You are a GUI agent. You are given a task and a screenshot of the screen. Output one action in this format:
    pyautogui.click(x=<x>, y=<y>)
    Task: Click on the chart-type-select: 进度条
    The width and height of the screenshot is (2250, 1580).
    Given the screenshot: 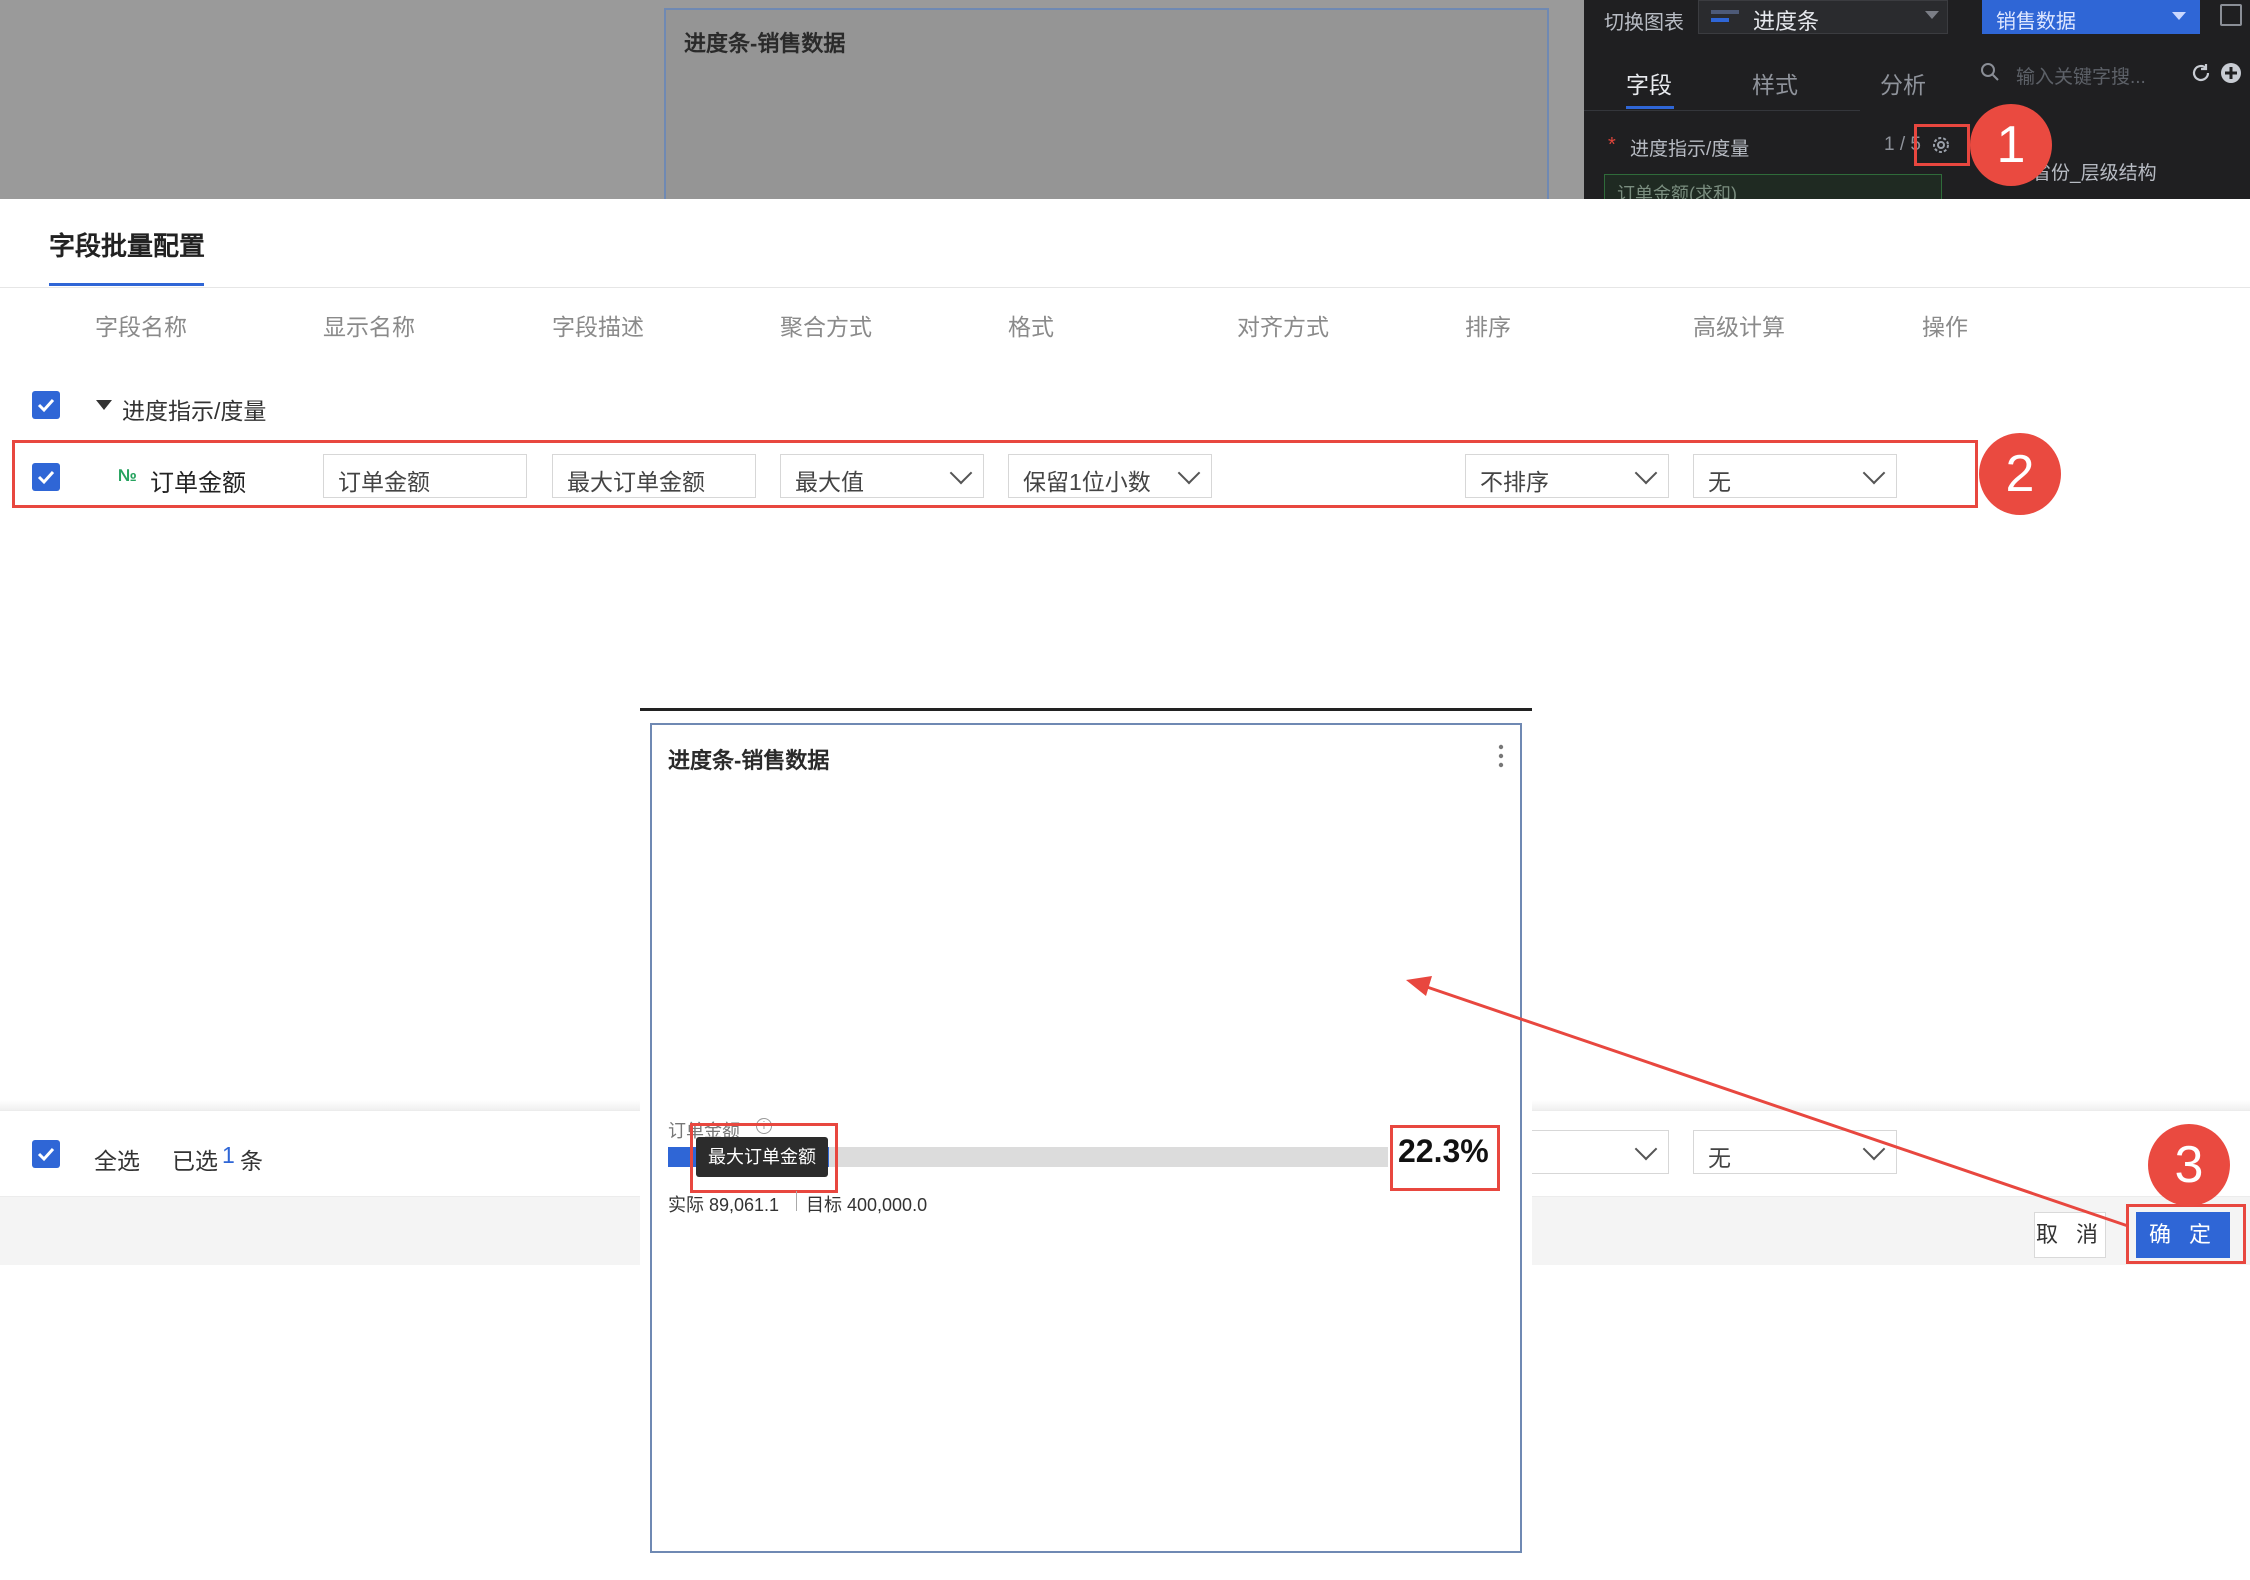 What is the action you would take?
    pyautogui.click(x=1823, y=17)
    